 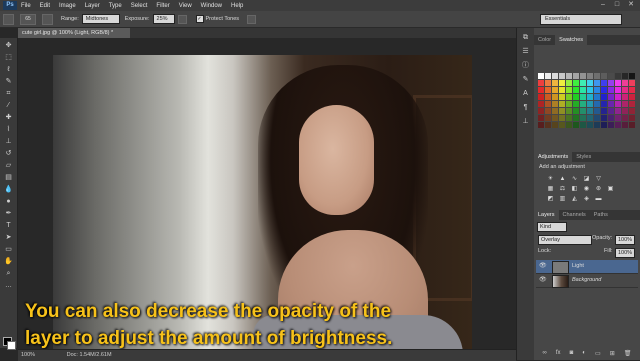 What do you see at coordinates (525, 94) in the screenshot?
I see `character-panel-icon: A` at bounding box center [525, 94].